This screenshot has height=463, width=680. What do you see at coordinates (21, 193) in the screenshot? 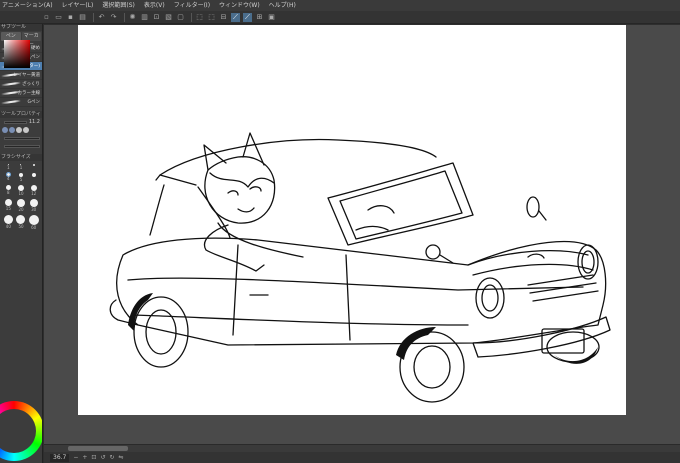
I see `size-label: 10` at bounding box center [21, 193].